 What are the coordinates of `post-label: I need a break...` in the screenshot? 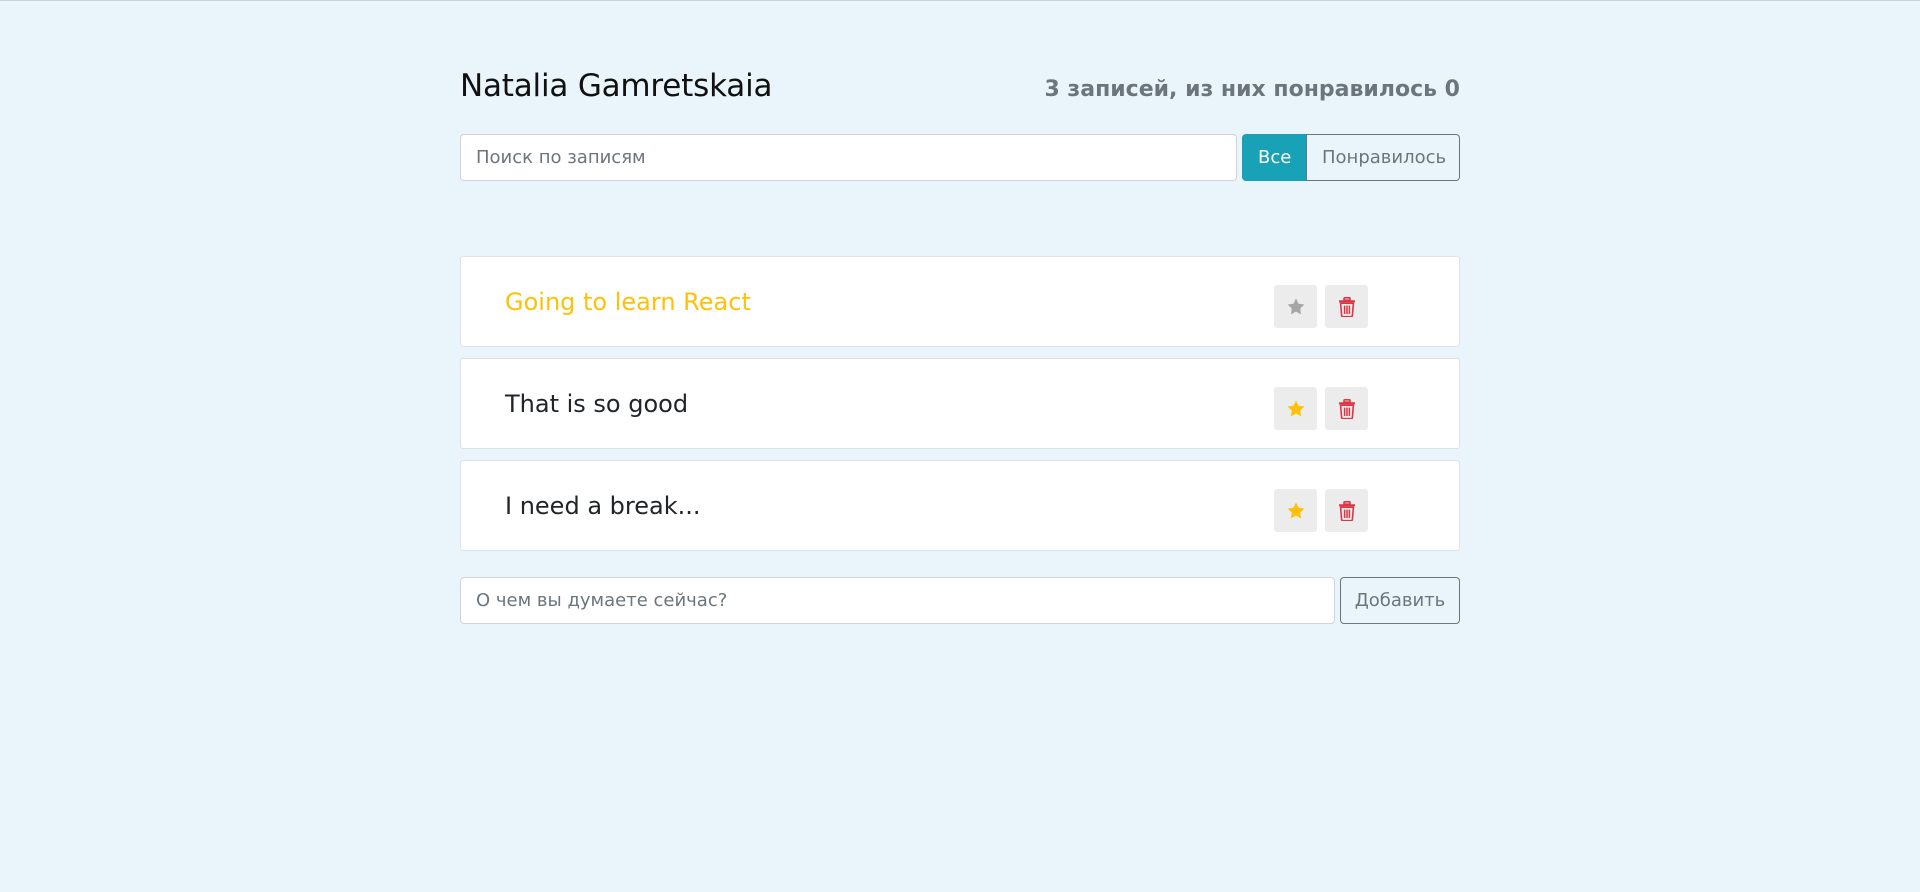 It's located at (602, 506).